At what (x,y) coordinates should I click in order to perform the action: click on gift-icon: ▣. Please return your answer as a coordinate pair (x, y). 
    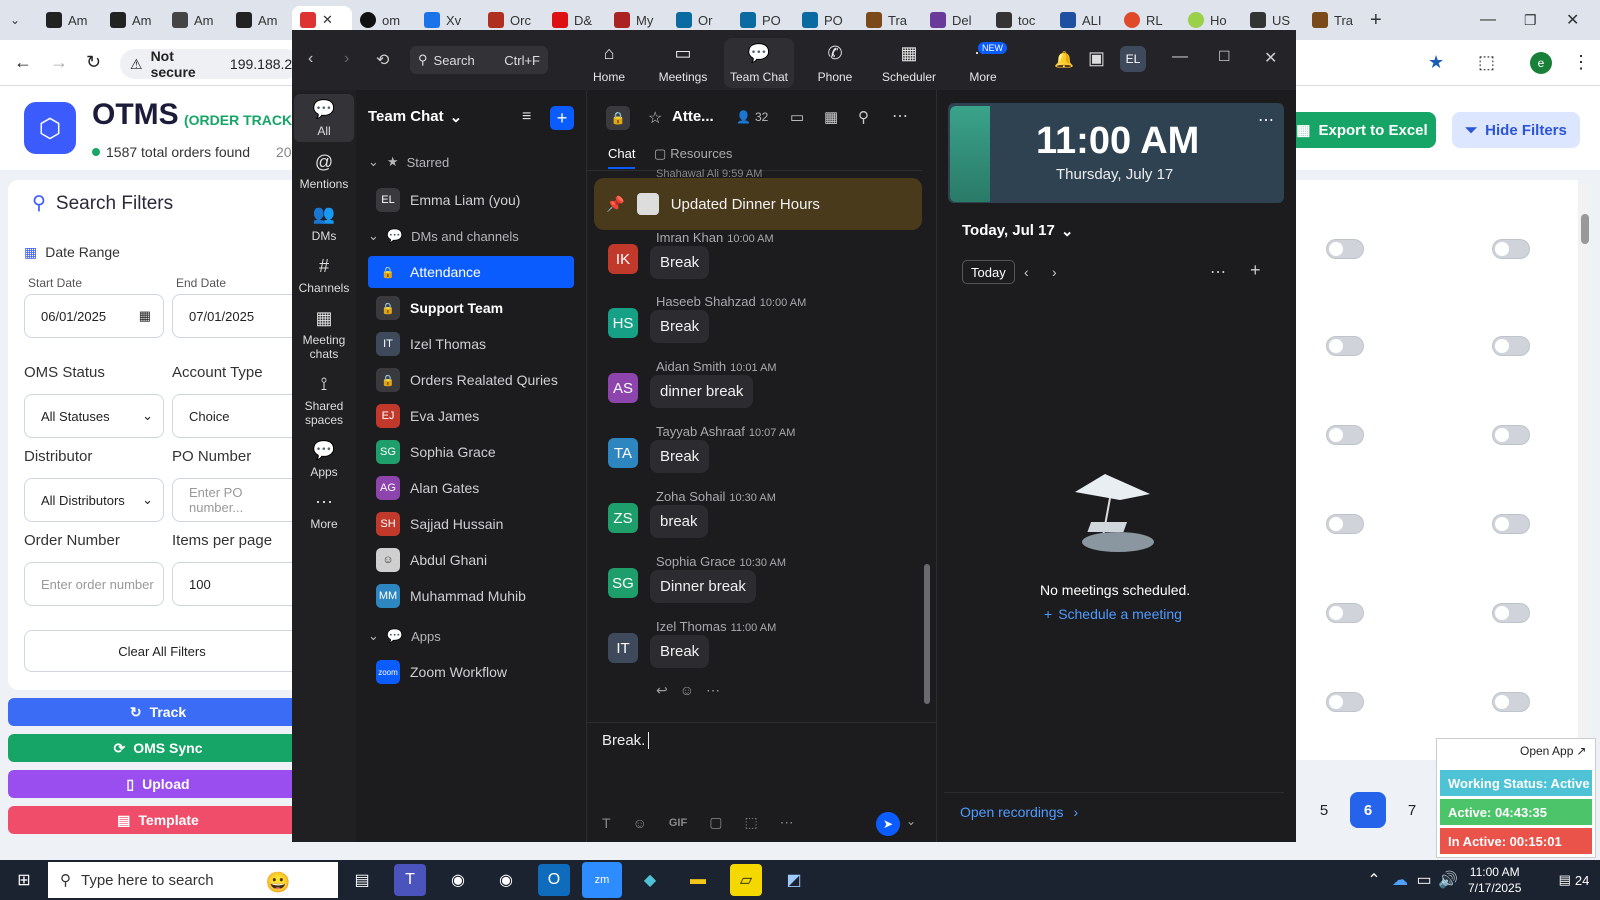
    Looking at the image, I should click on (1096, 58).